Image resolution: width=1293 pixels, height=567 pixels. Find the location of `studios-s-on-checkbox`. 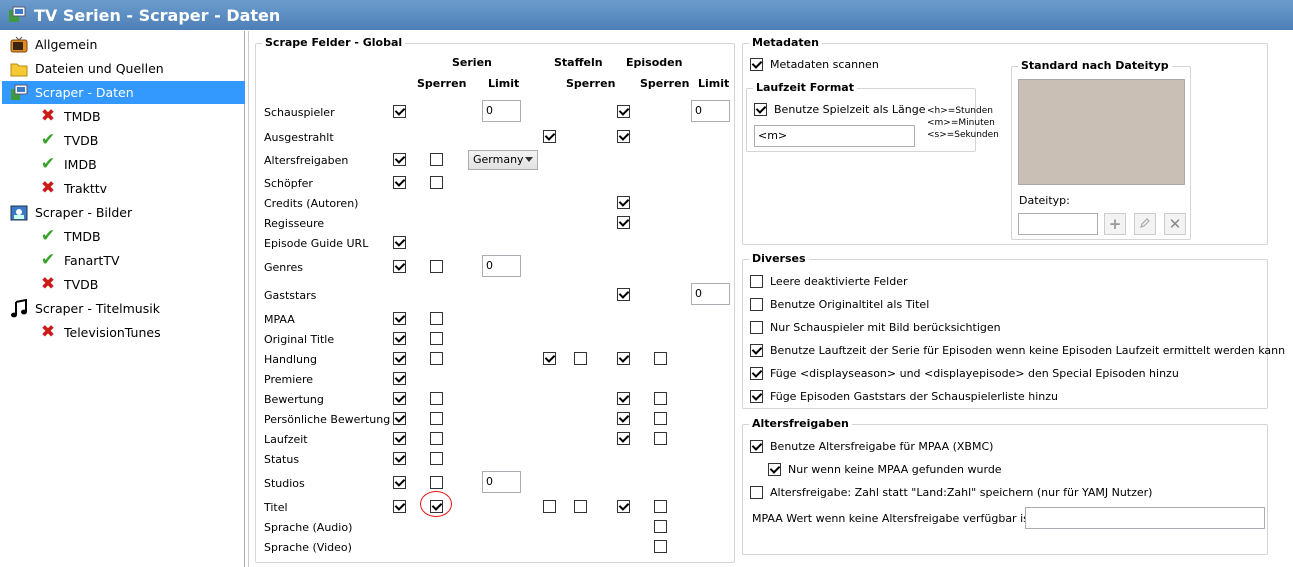

studios-s-on-checkbox is located at coordinates (399, 482).